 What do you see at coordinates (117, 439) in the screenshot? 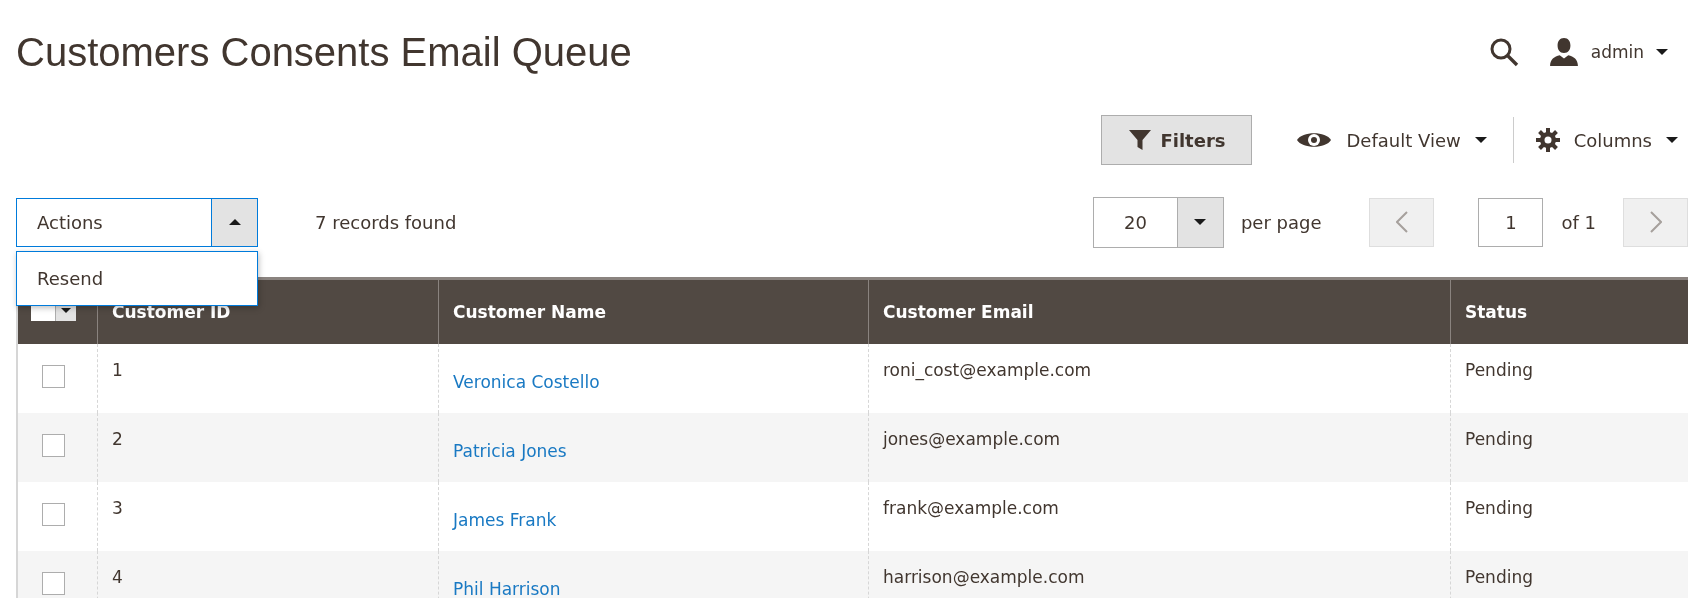
I see `table-cell: 2` at bounding box center [117, 439].